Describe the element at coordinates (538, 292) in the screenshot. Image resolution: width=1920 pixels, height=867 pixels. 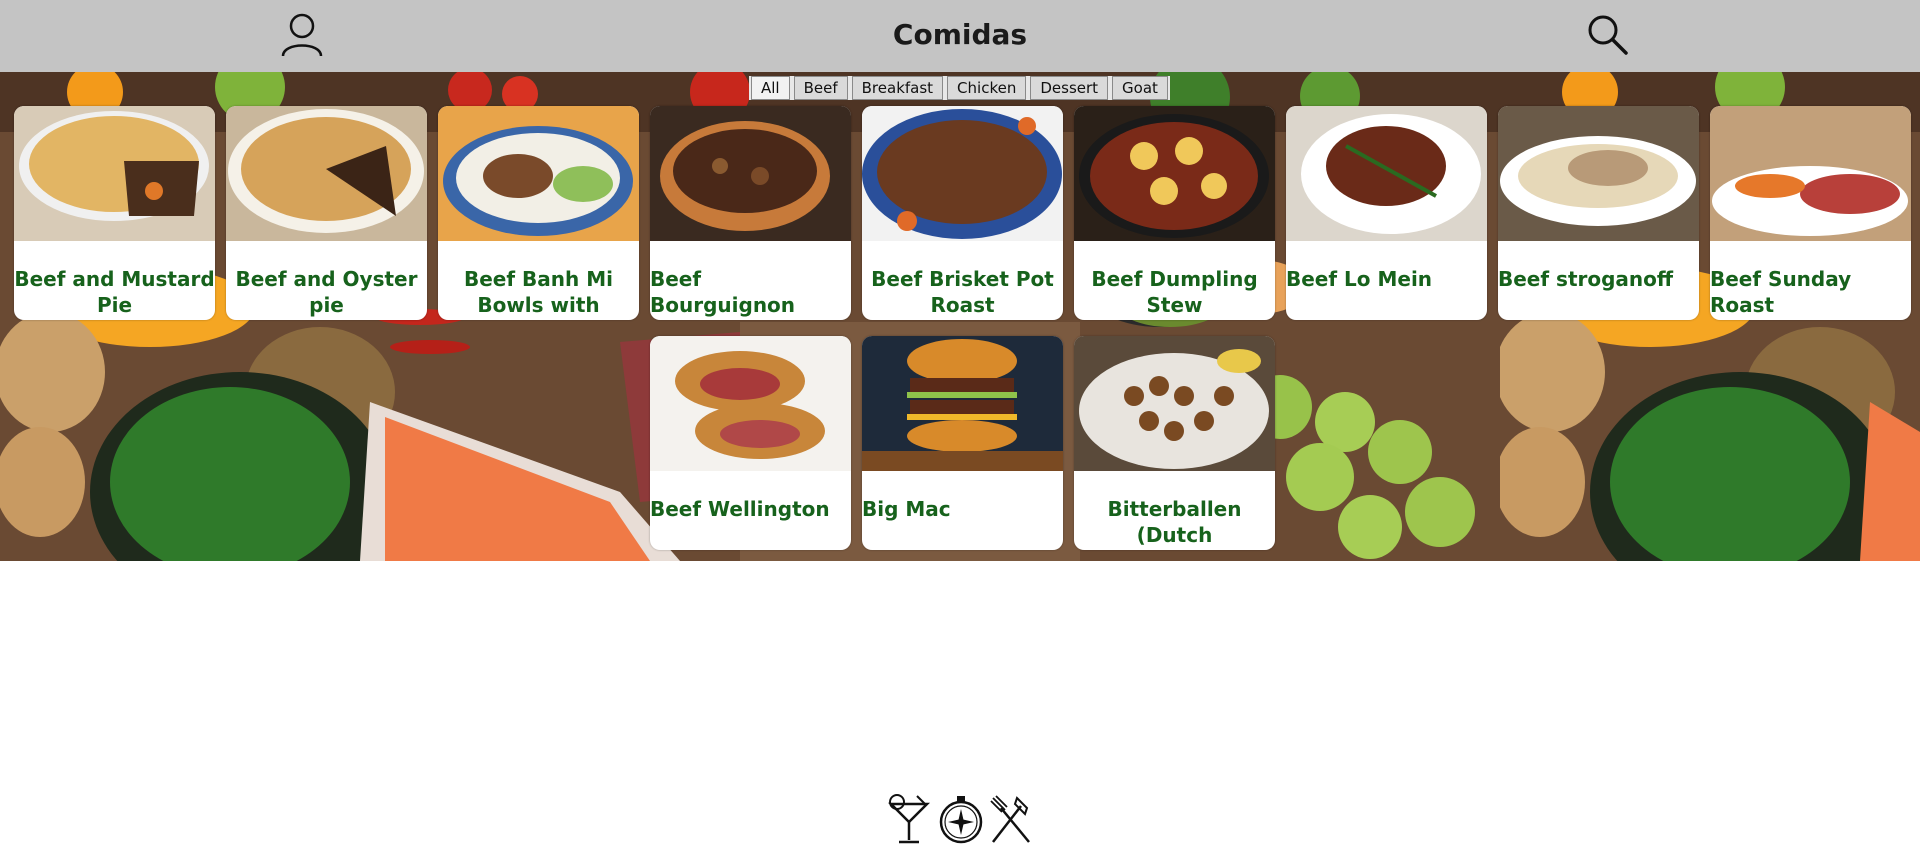
I see `meal-name: Beef Banh Mi Bowls with` at that location.